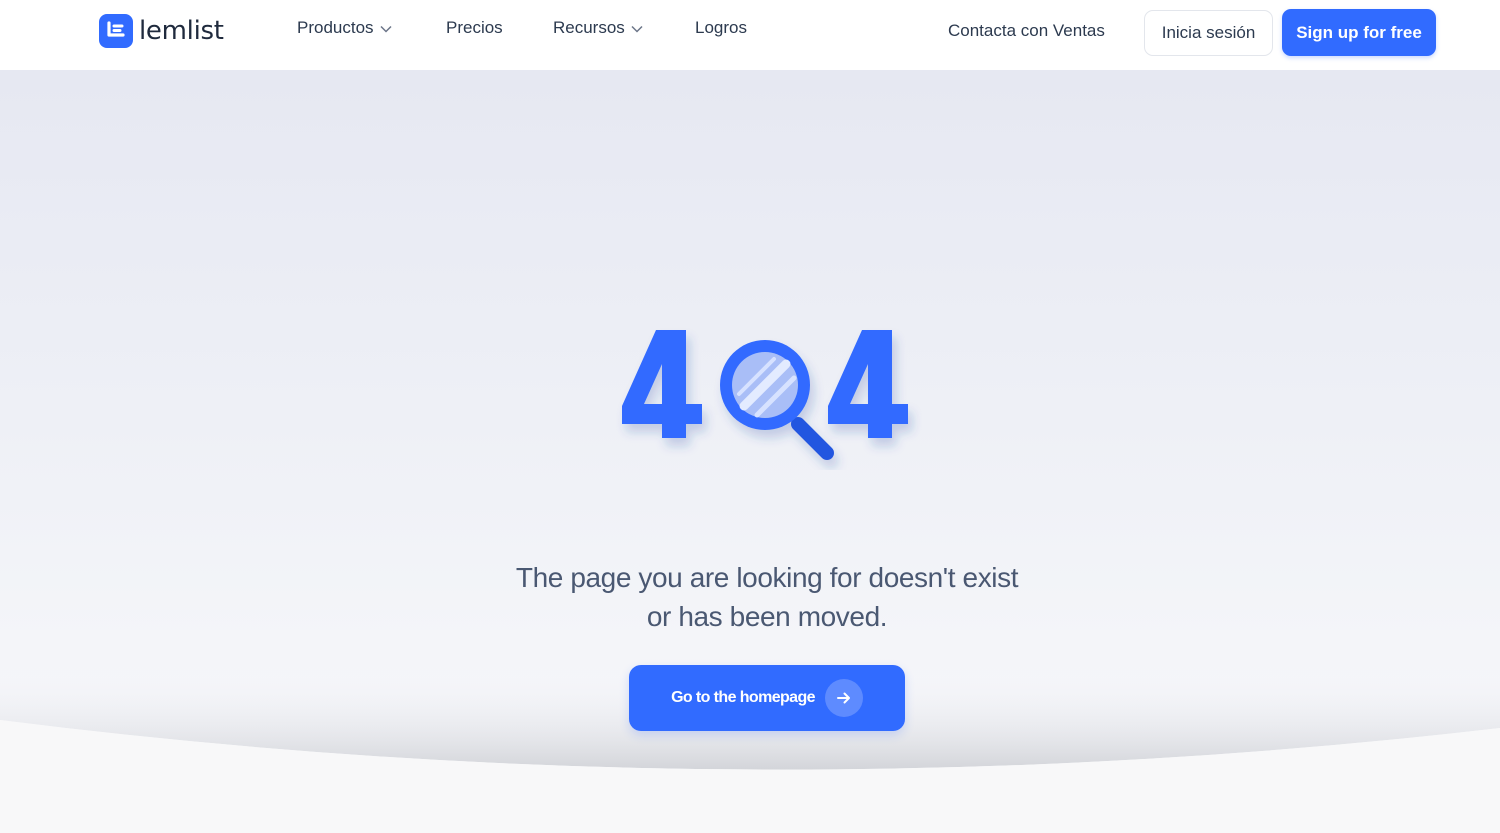  What do you see at coordinates (777, 400) in the screenshot?
I see `magnifier-zero-icon` at bounding box center [777, 400].